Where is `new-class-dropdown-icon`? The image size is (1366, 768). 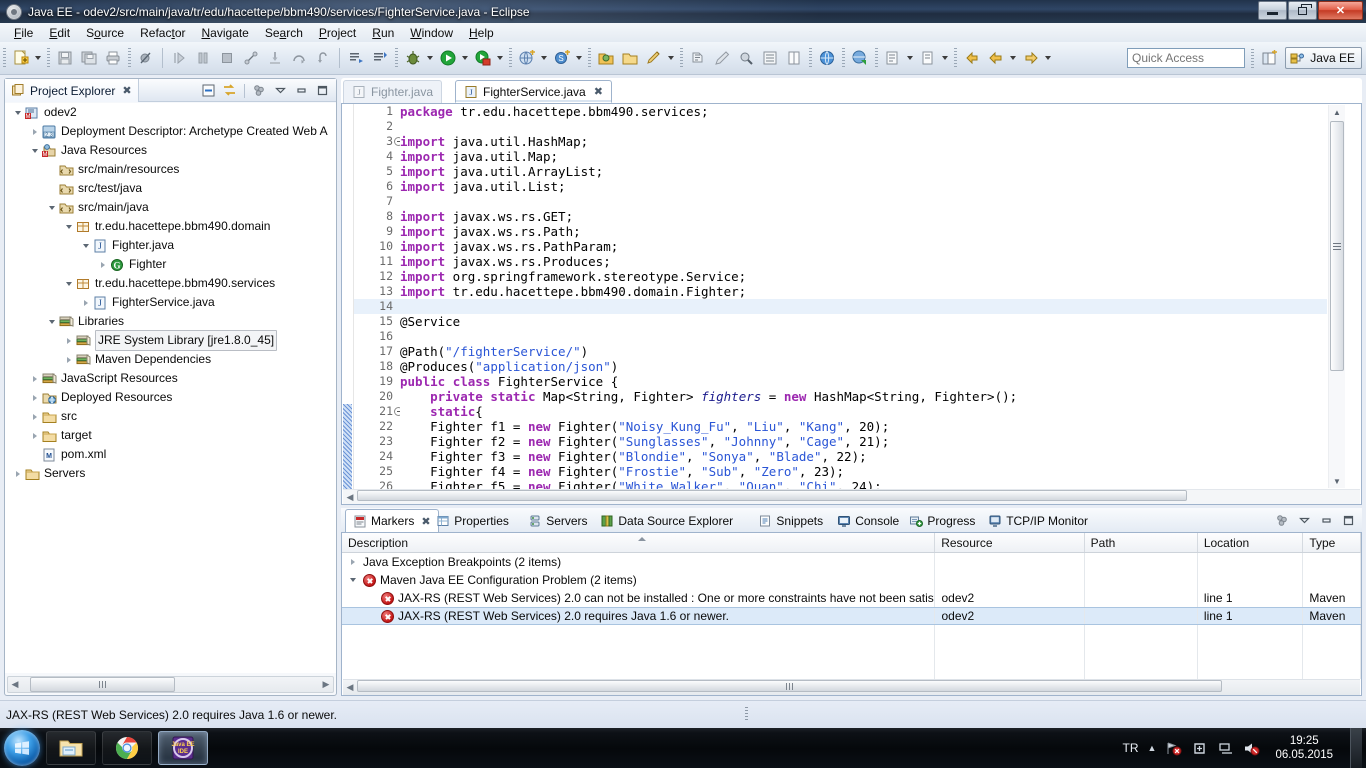
new-class-dropdown-icon is located at coordinates (578, 58).